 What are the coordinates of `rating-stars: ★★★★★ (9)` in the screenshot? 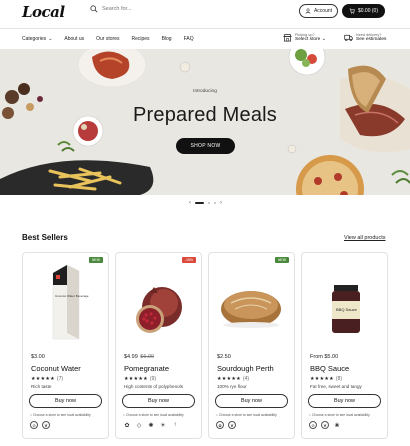 It's located at (140, 379).